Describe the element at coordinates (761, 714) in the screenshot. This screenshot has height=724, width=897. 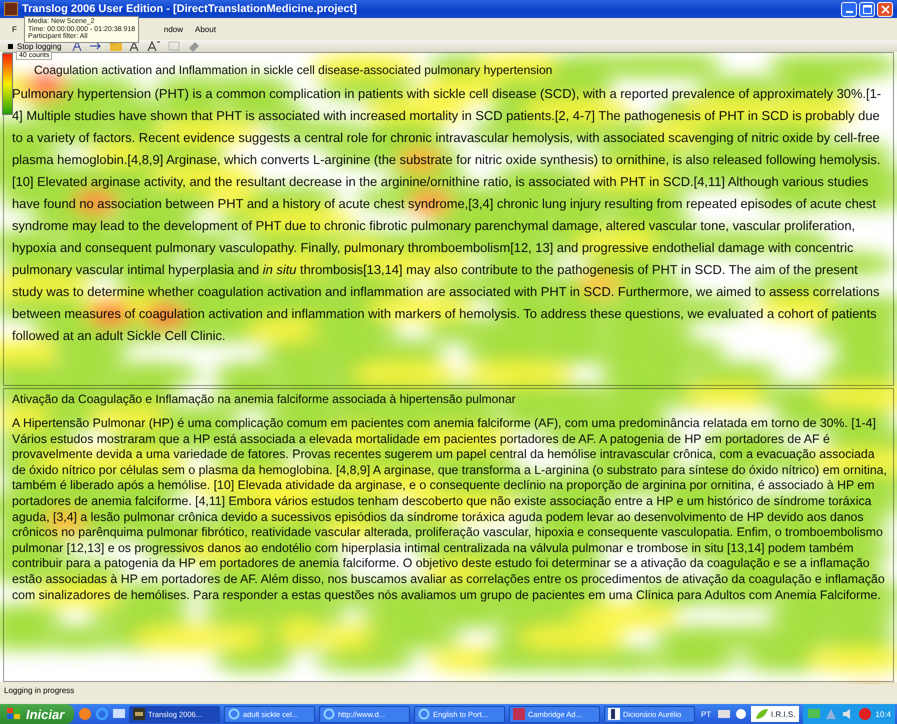
I see `leaf-icon` at that location.